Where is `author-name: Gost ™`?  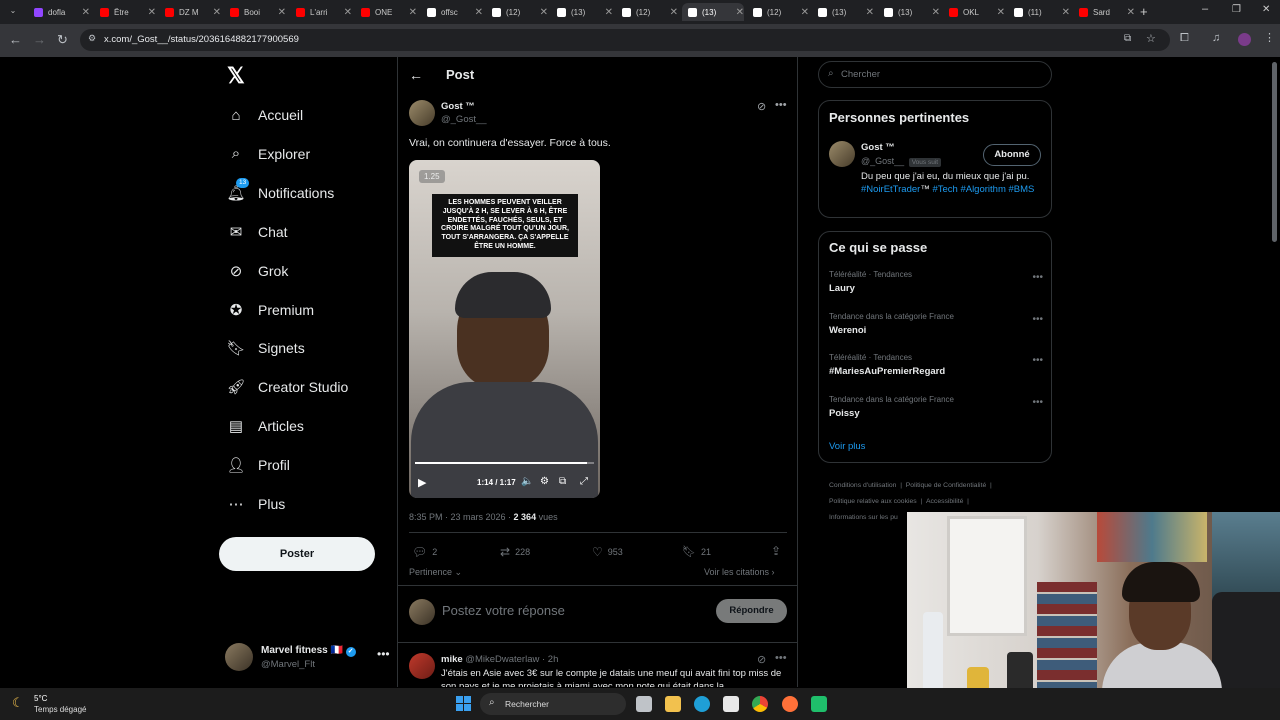 author-name: Gost ™ is located at coordinates (458, 106).